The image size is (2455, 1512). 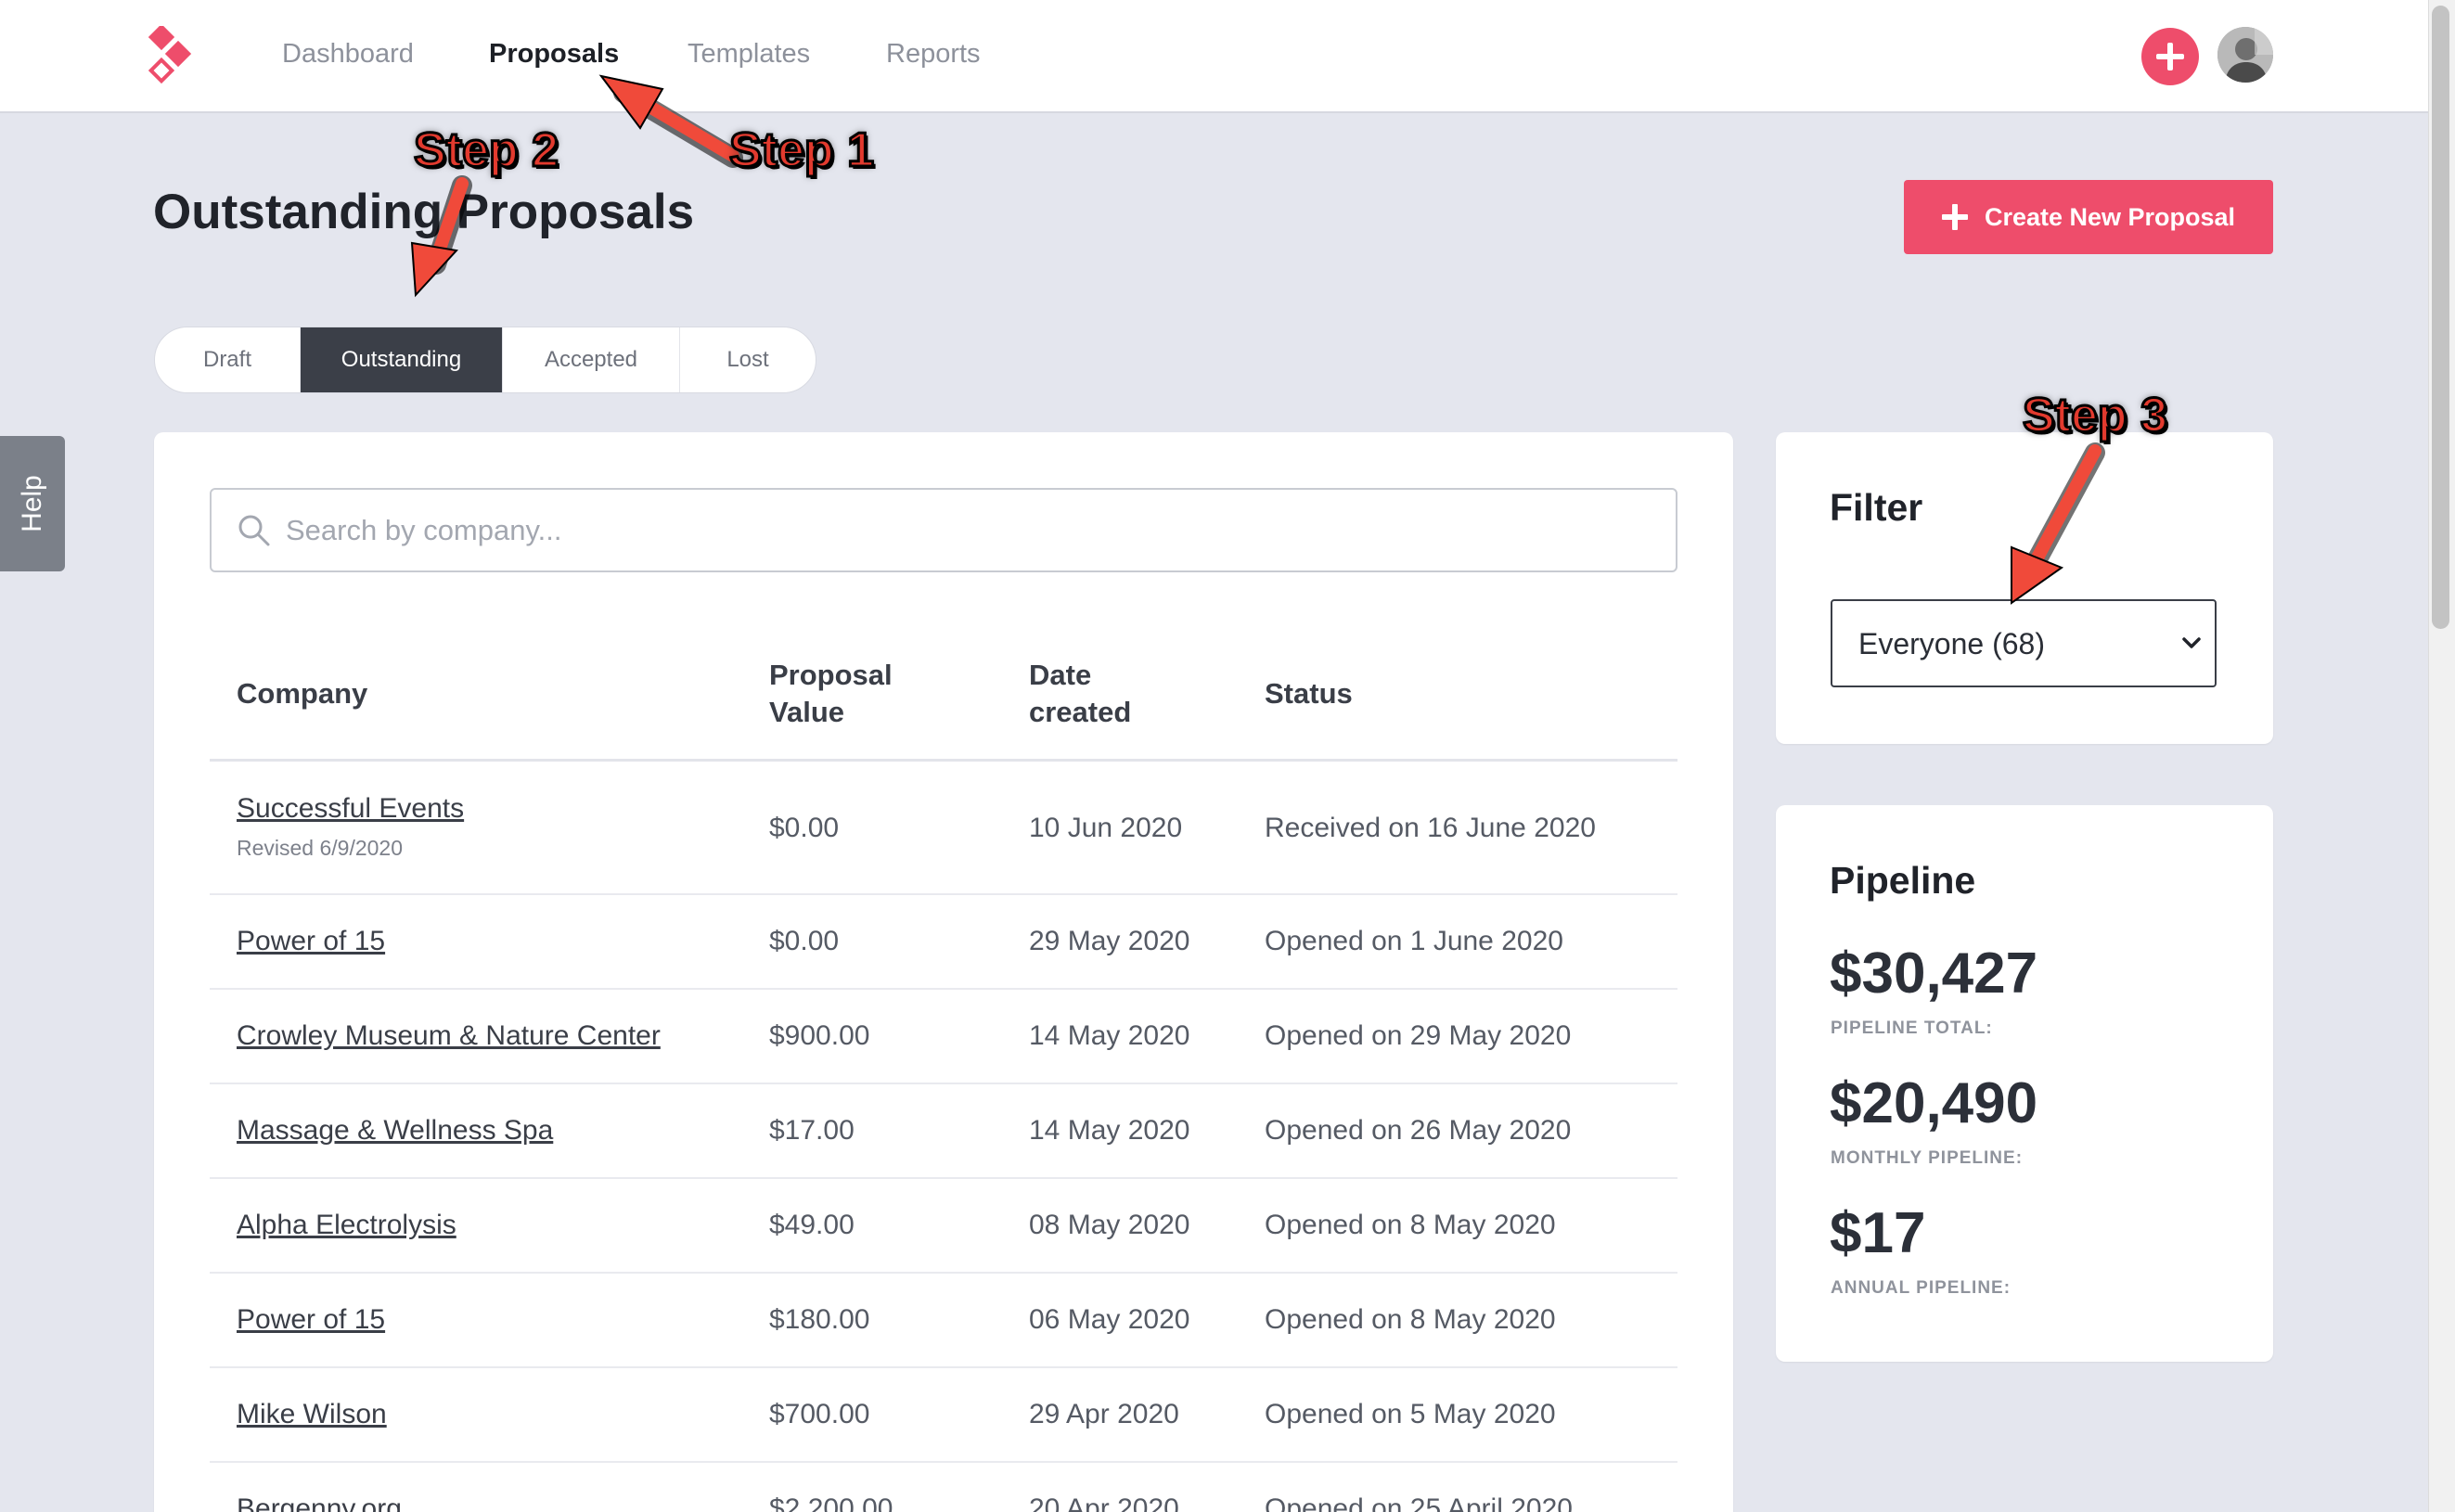 I want to click on user-avatar, so click(x=2245, y=55).